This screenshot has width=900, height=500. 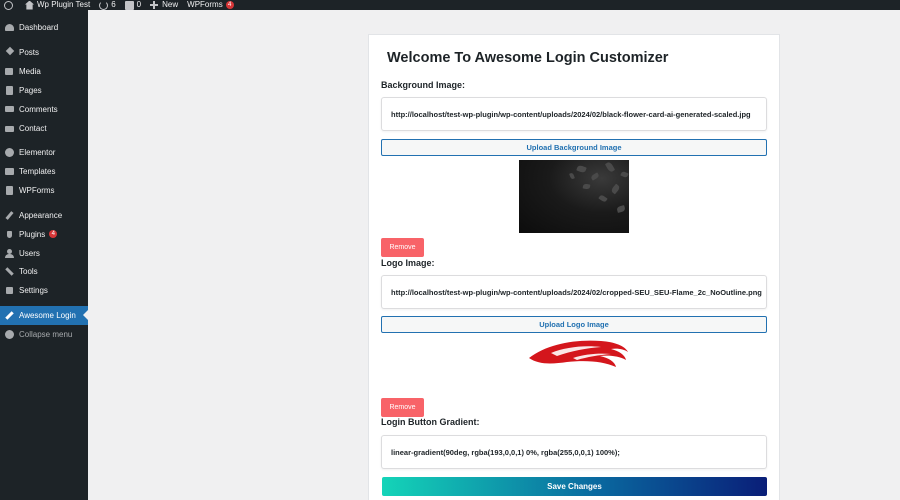 I want to click on wordpress-icon, so click(x=8, y=5).